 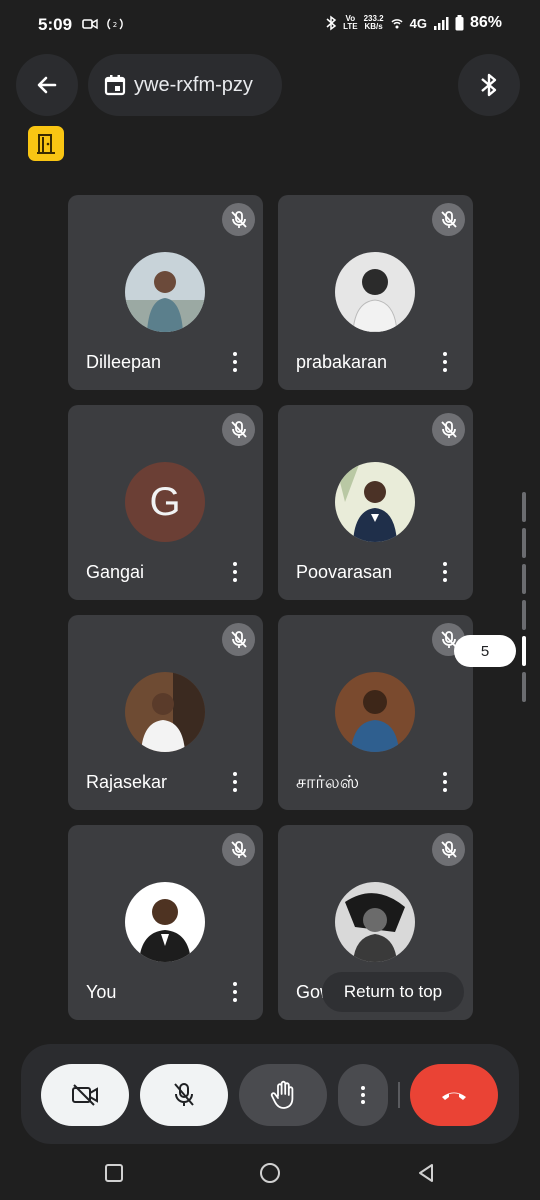 What do you see at coordinates (350, 26) in the screenshot?
I see `volte-bottom-text: LTE` at bounding box center [350, 26].